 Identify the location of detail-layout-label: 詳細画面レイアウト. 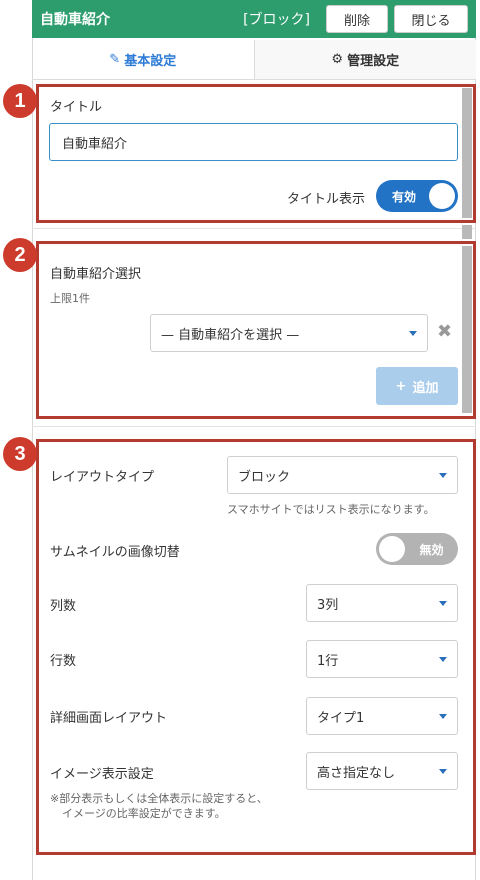
(109, 718).